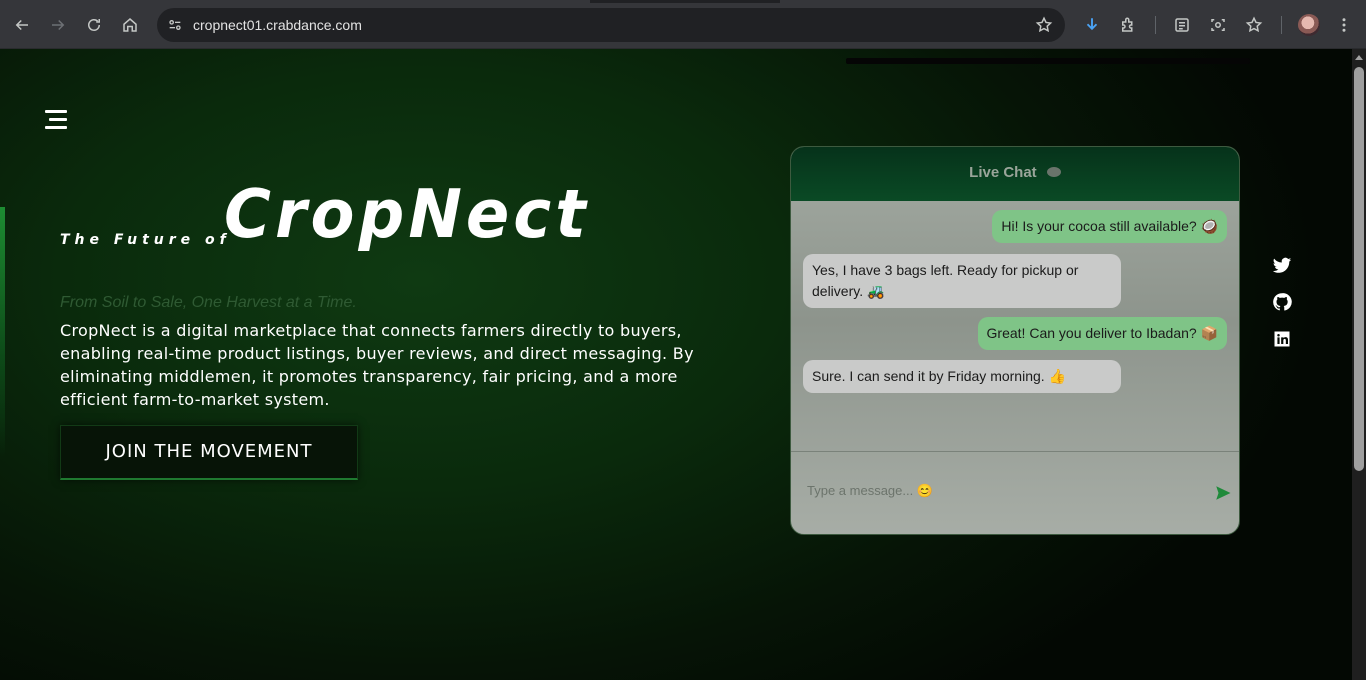 Image resolution: width=1366 pixels, height=680 pixels. I want to click on menu-icon, so click(1344, 25).